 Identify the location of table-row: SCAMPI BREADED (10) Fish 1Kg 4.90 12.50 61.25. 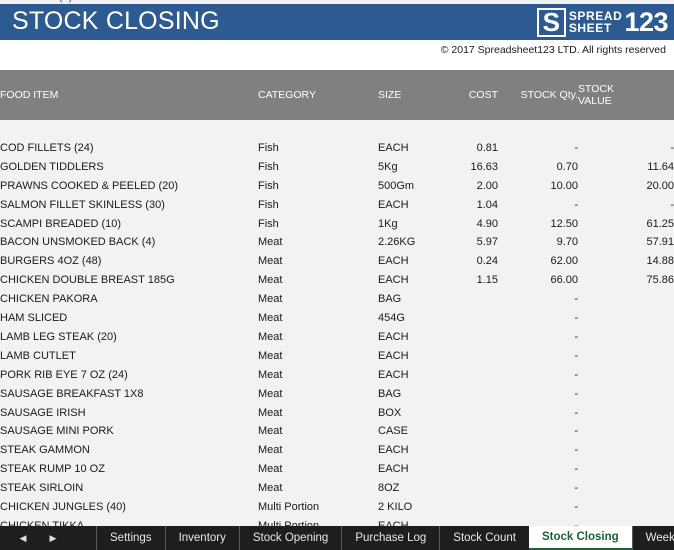
(337, 224).